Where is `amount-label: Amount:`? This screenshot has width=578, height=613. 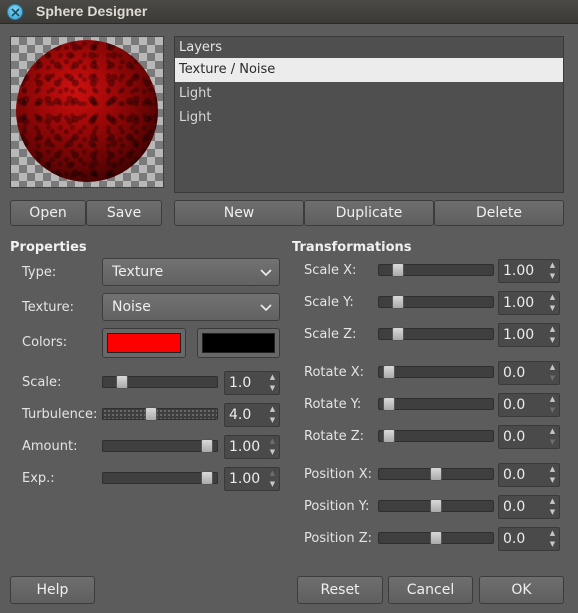
amount-label: Amount: is located at coordinates (50, 446).